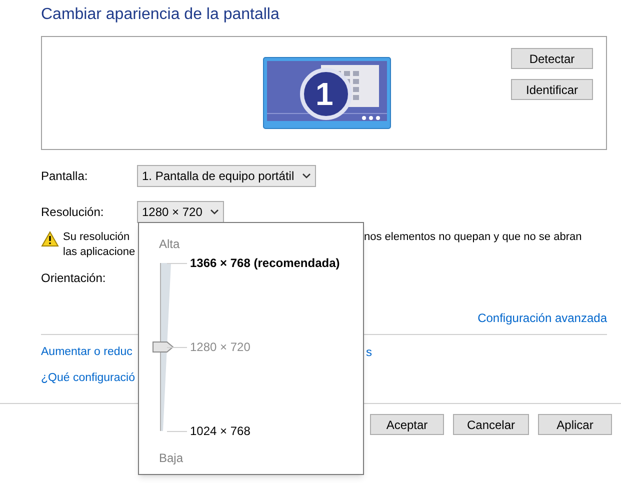 The image size is (621, 488). What do you see at coordinates (491, 424) in the screenshot?
I see `dialog-button: Cancelar` at bounding box center [491, 424].